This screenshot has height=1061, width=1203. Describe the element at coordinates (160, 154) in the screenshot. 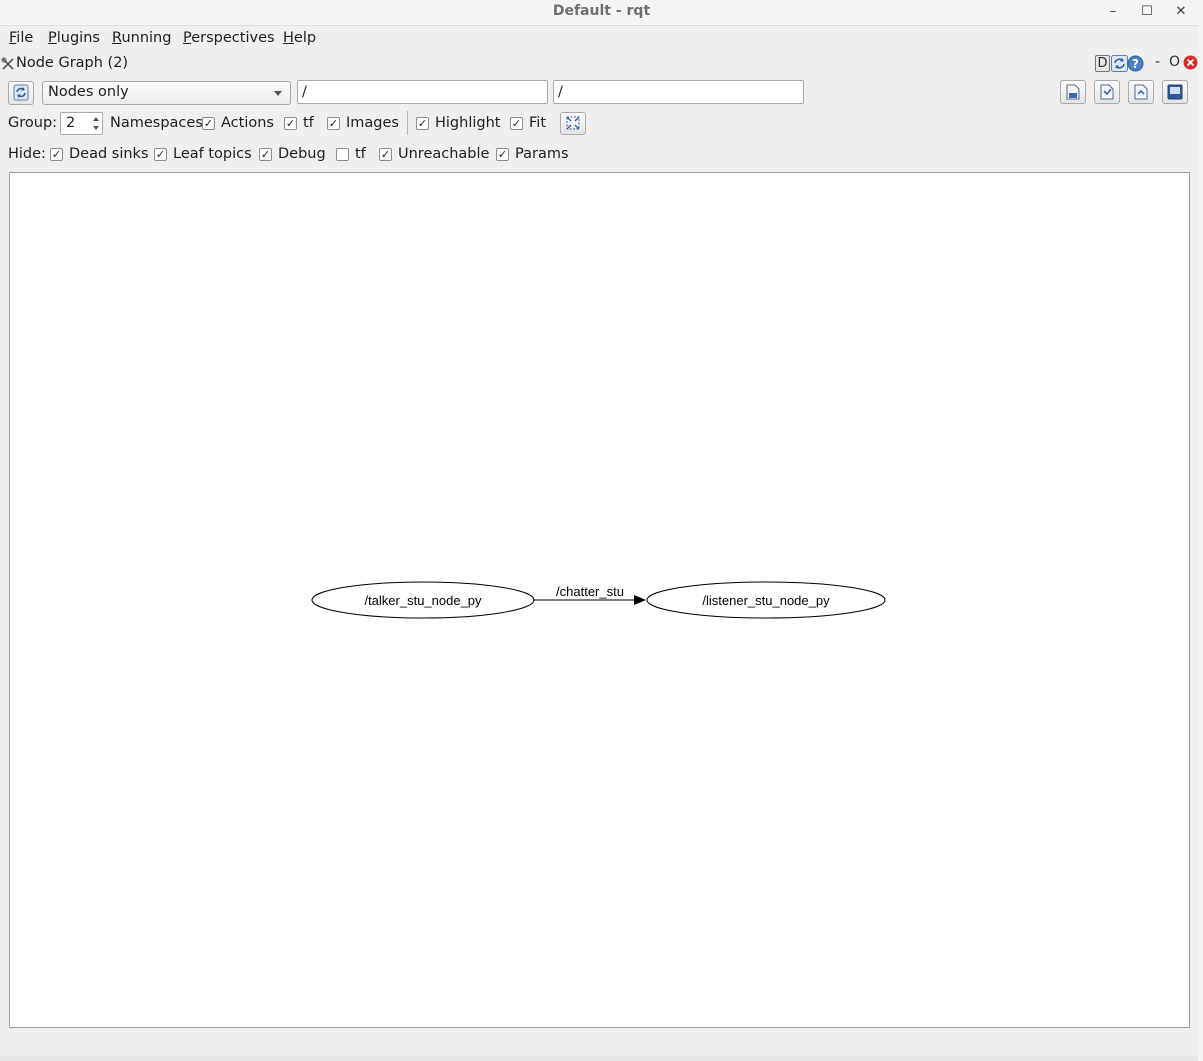

I see `leaf-topics-checkbox: ✓` at that location.